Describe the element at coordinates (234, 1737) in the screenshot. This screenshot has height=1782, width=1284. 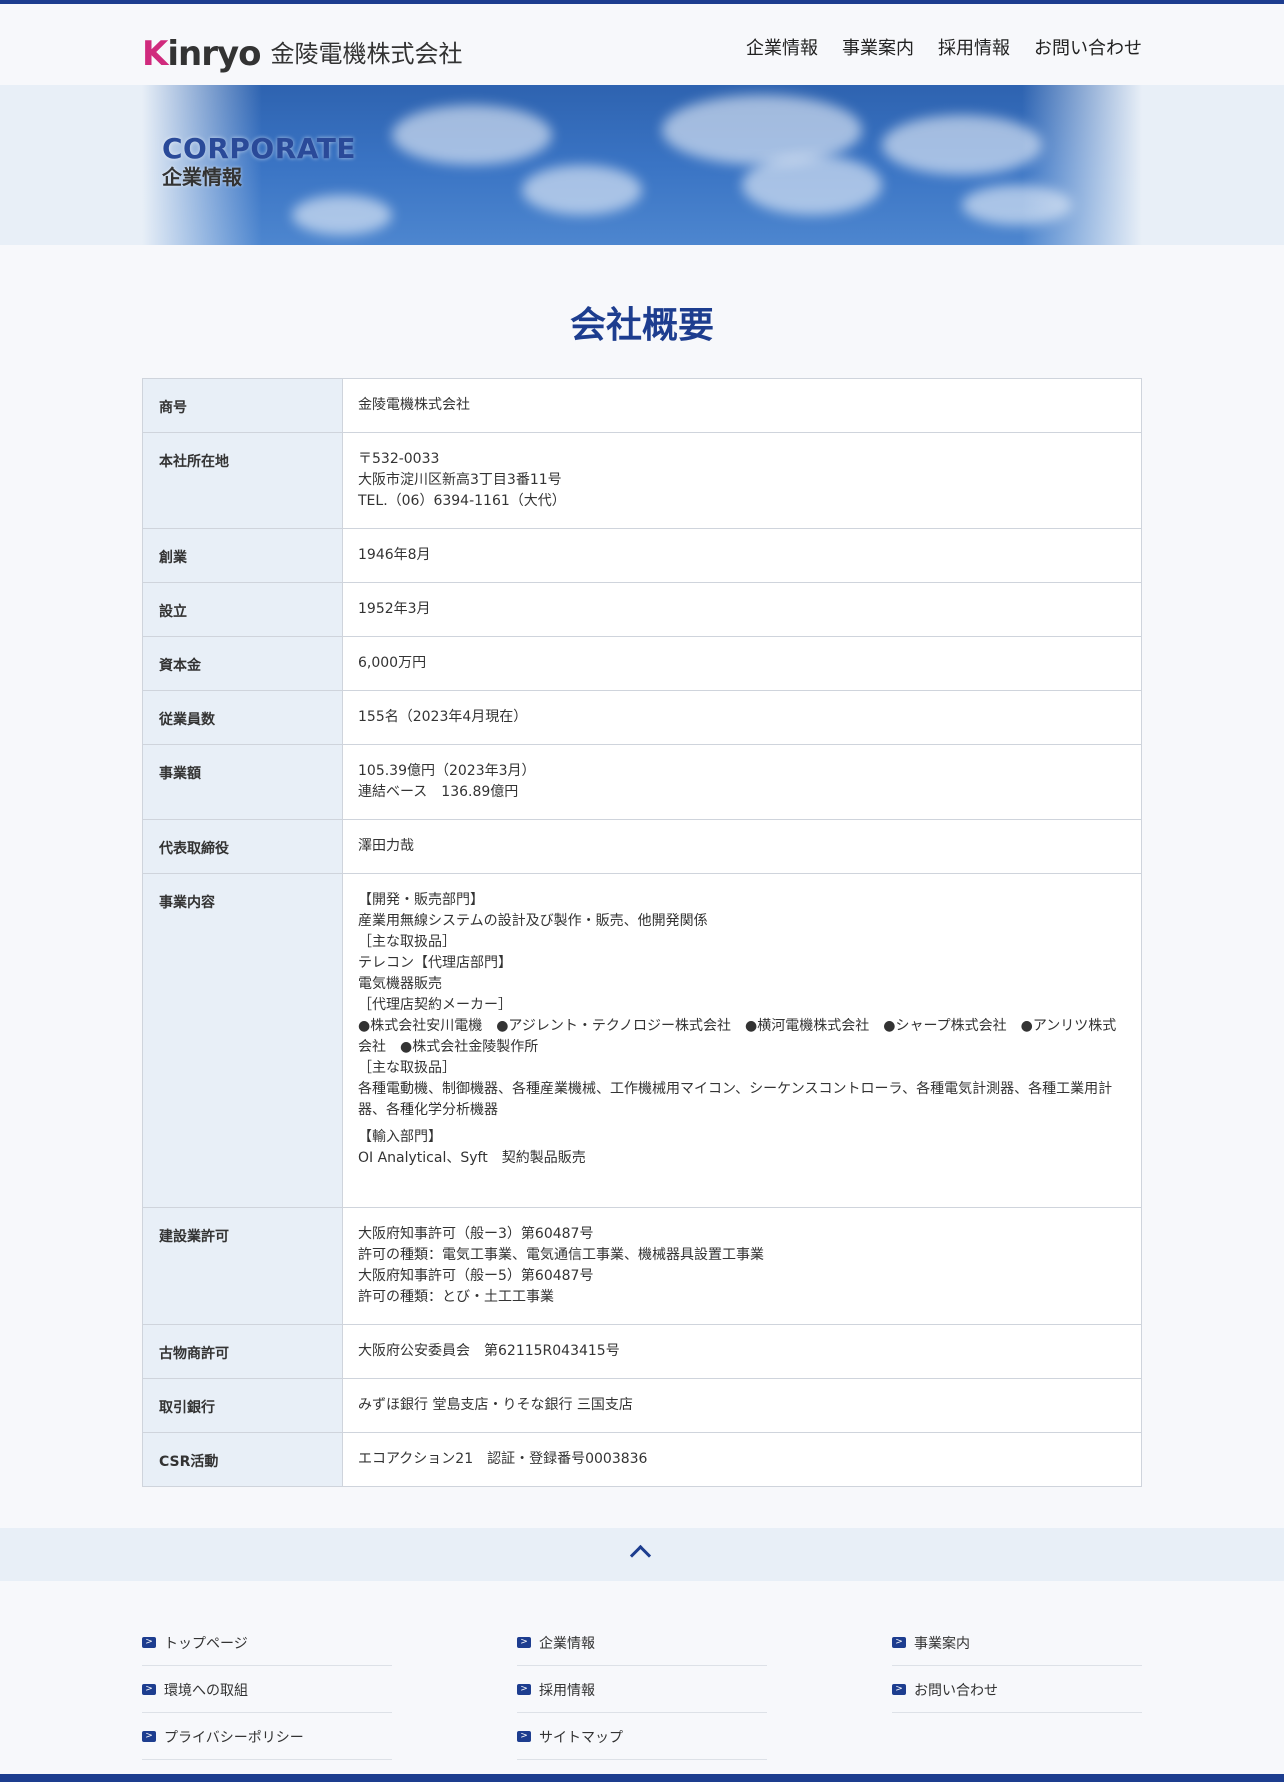
I see `footer-link-label: プライバシーポリシー` at that location.